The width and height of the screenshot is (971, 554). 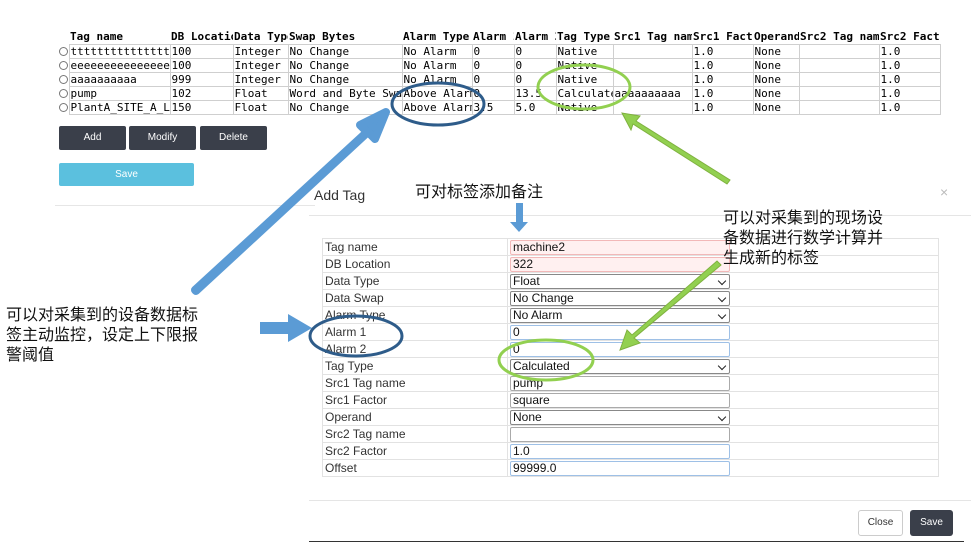 What do you see at coordinates (620, 434) in the screenshot?
I see `src2-tag-name-input` at bounding box center [620, 434].